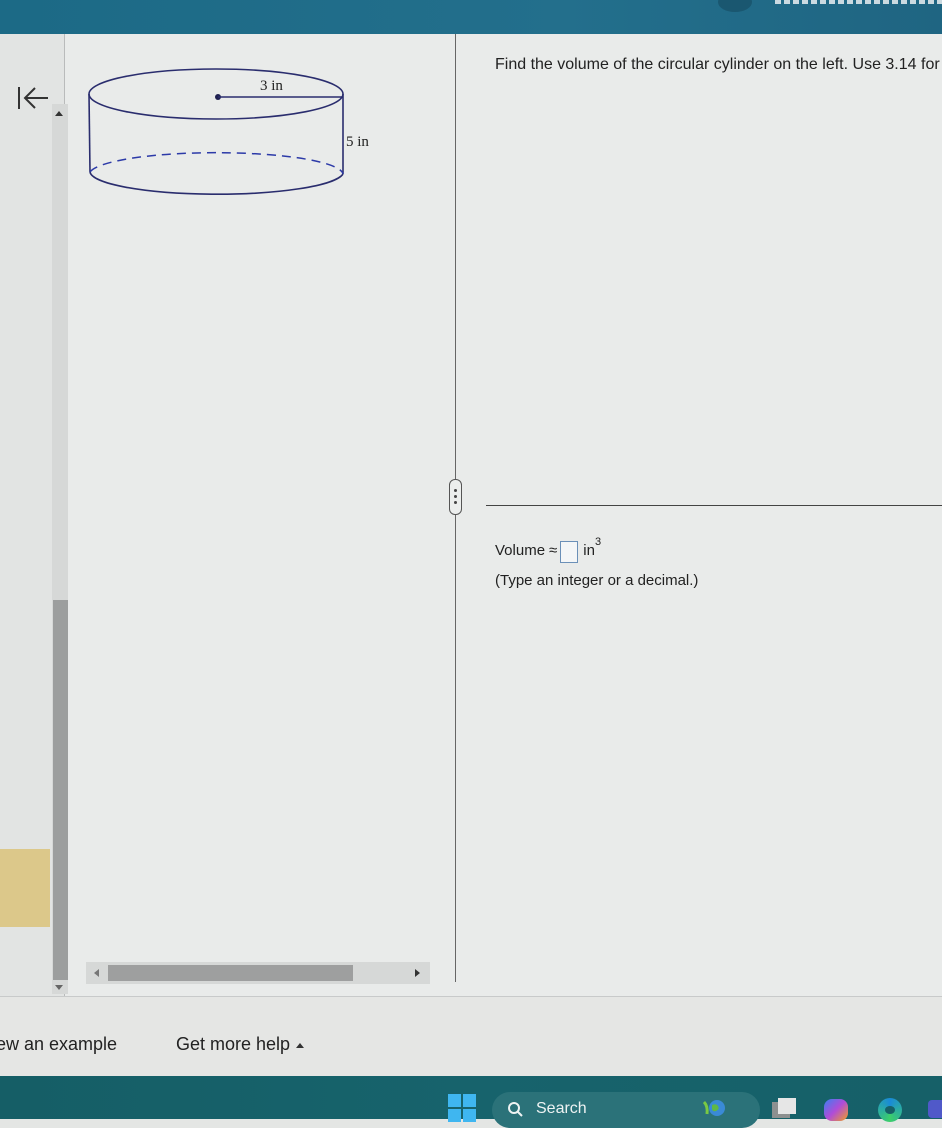 This screenshot has height=1128, width=942. What do you see at coordinates (463, 1109) in the screenshot?
I see `start-icon` at bounding box center [463, 1109].